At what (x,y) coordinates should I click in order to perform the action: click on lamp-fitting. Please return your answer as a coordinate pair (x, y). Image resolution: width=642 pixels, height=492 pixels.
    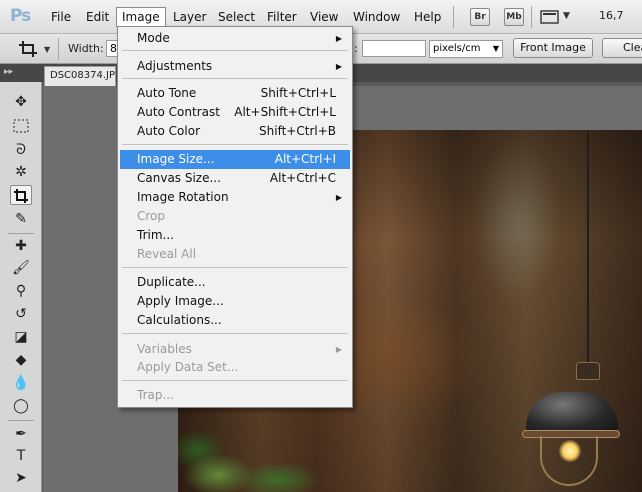
    Looking at the image, I should click on (588, 371).